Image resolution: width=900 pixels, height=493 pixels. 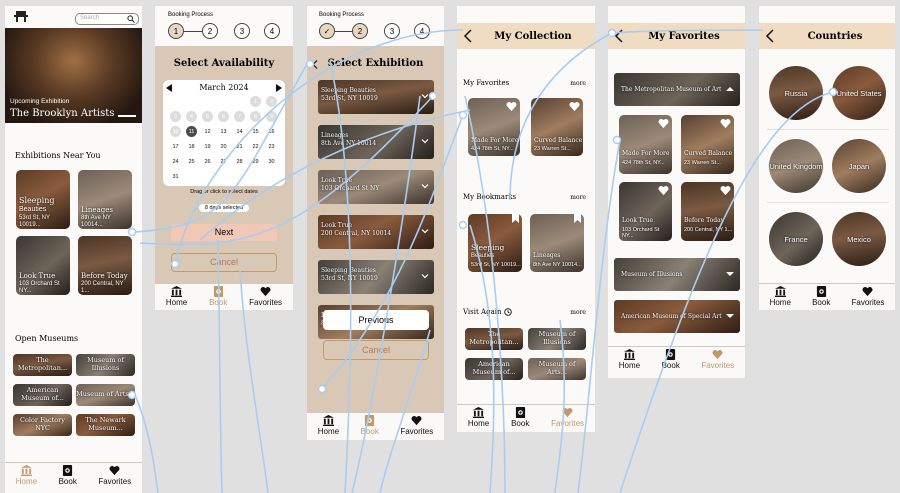 What do you see at coordinates (376, 187) in the screenshot?
I see `exhibition-option: Look True 103 Orchard St NY` at bounding box center [376, 187].